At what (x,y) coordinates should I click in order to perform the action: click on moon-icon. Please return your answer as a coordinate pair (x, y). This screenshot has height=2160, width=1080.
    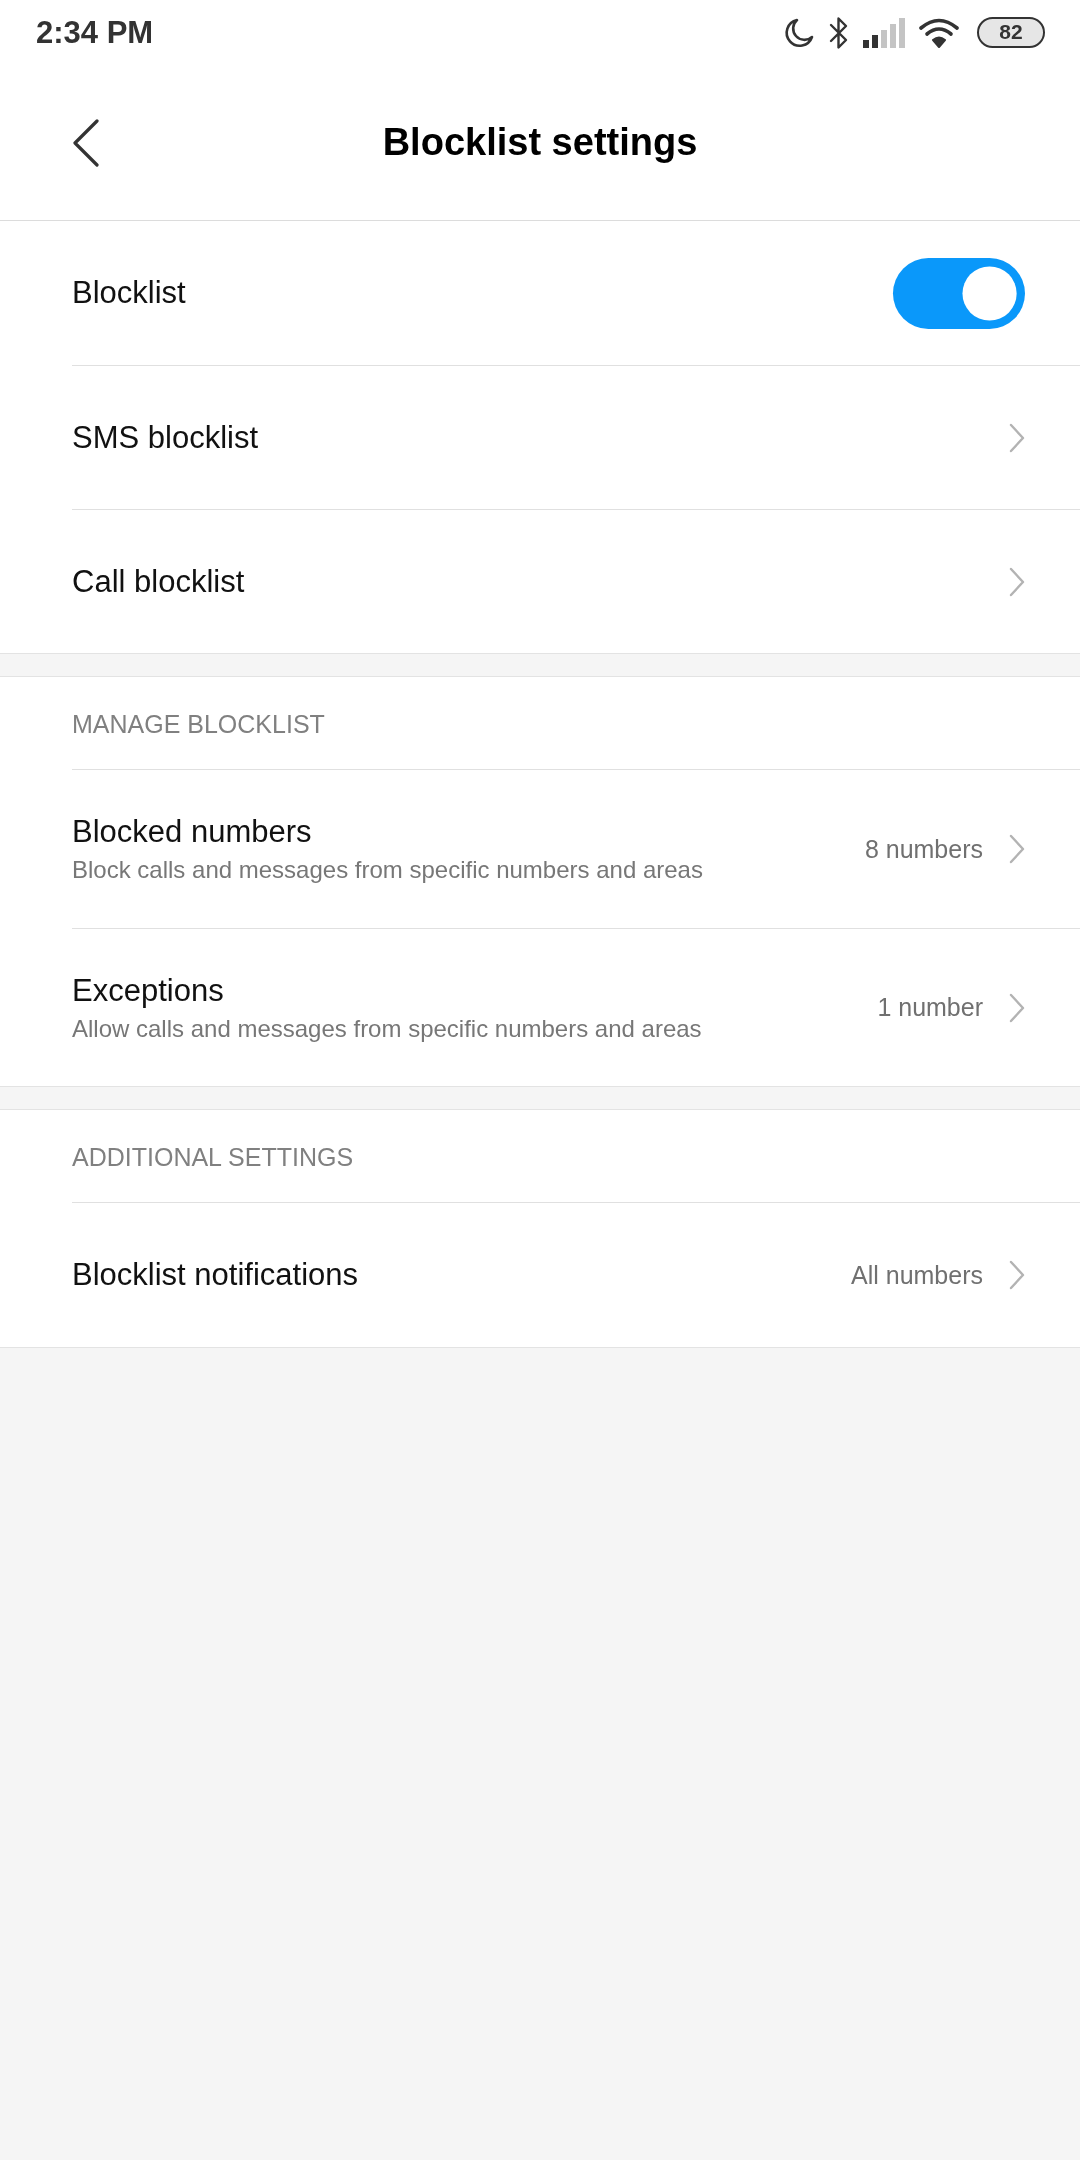
    Looking at the image, I should click on (799, 32).